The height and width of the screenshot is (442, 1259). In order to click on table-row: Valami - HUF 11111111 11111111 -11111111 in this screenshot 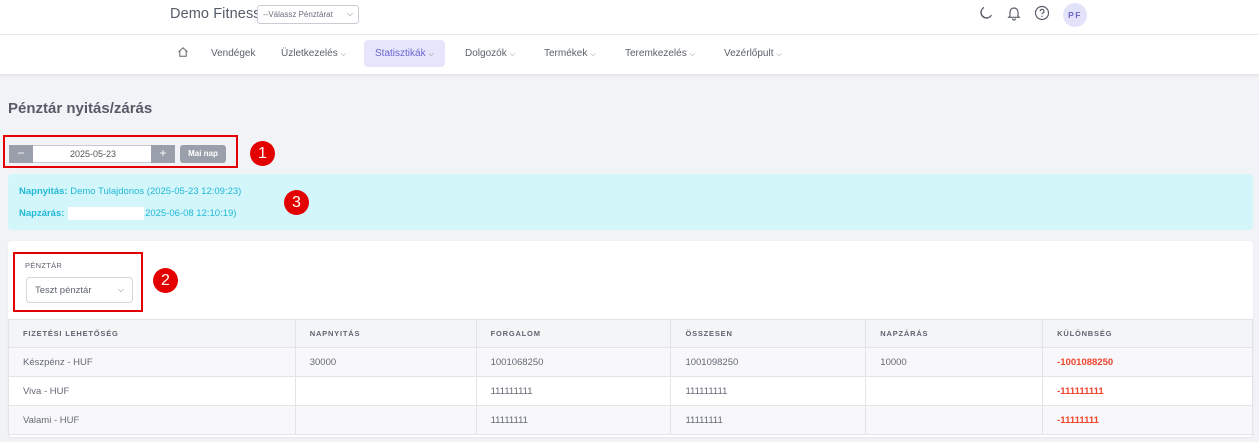, I will do `click(630, 420)`.